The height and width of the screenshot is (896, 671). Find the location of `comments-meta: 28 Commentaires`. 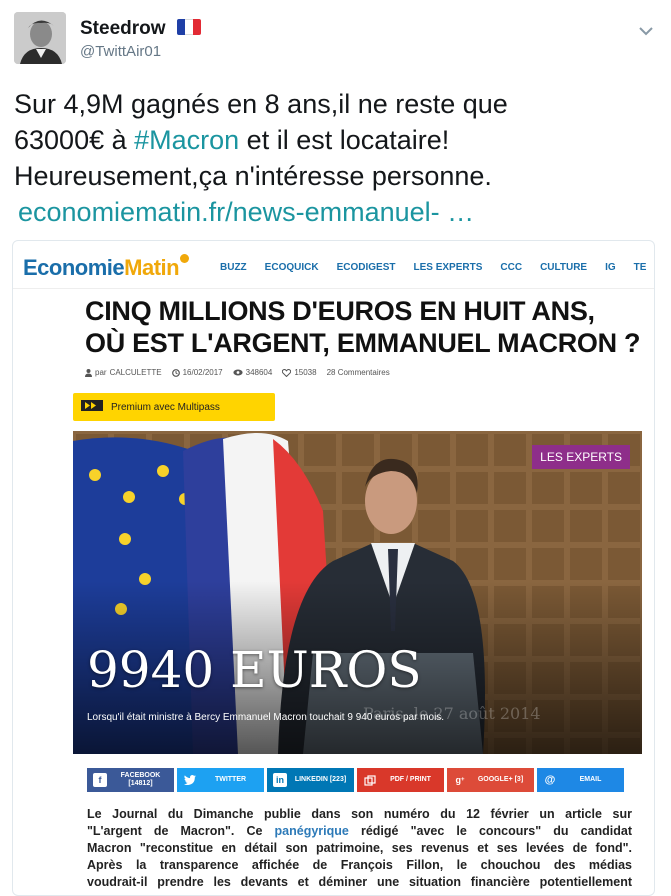

comments-meta: 28 Commentaires is located at coordinates (358, 372).